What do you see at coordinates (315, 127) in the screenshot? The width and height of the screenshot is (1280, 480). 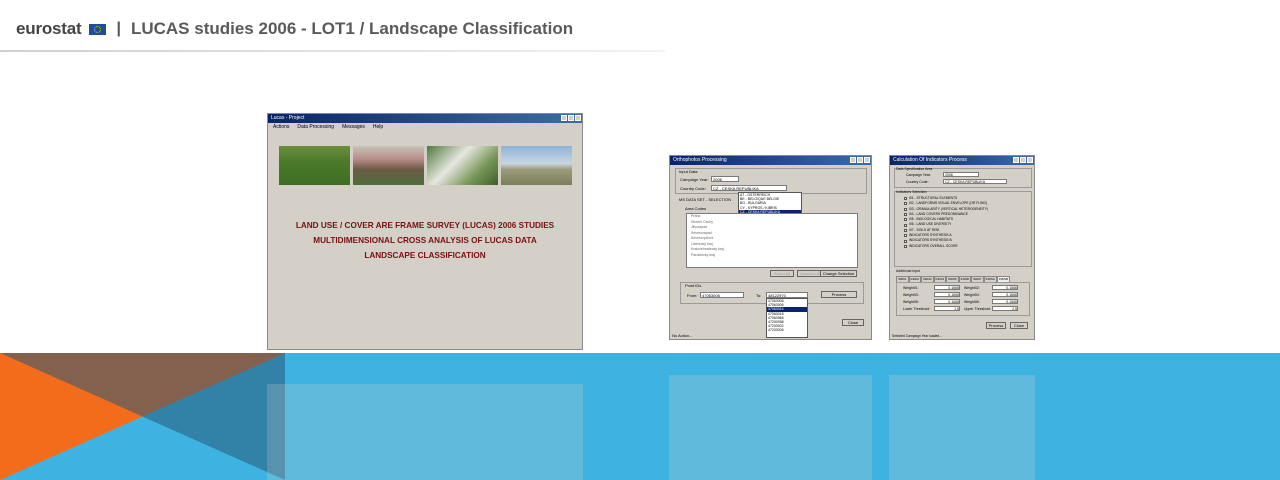 I see `menu-data-processing: Data Processing` at bounding box center [315, 127].